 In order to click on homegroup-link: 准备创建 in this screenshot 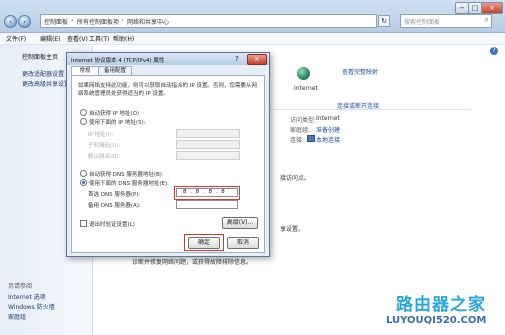, I will do `click(328, 129)`.